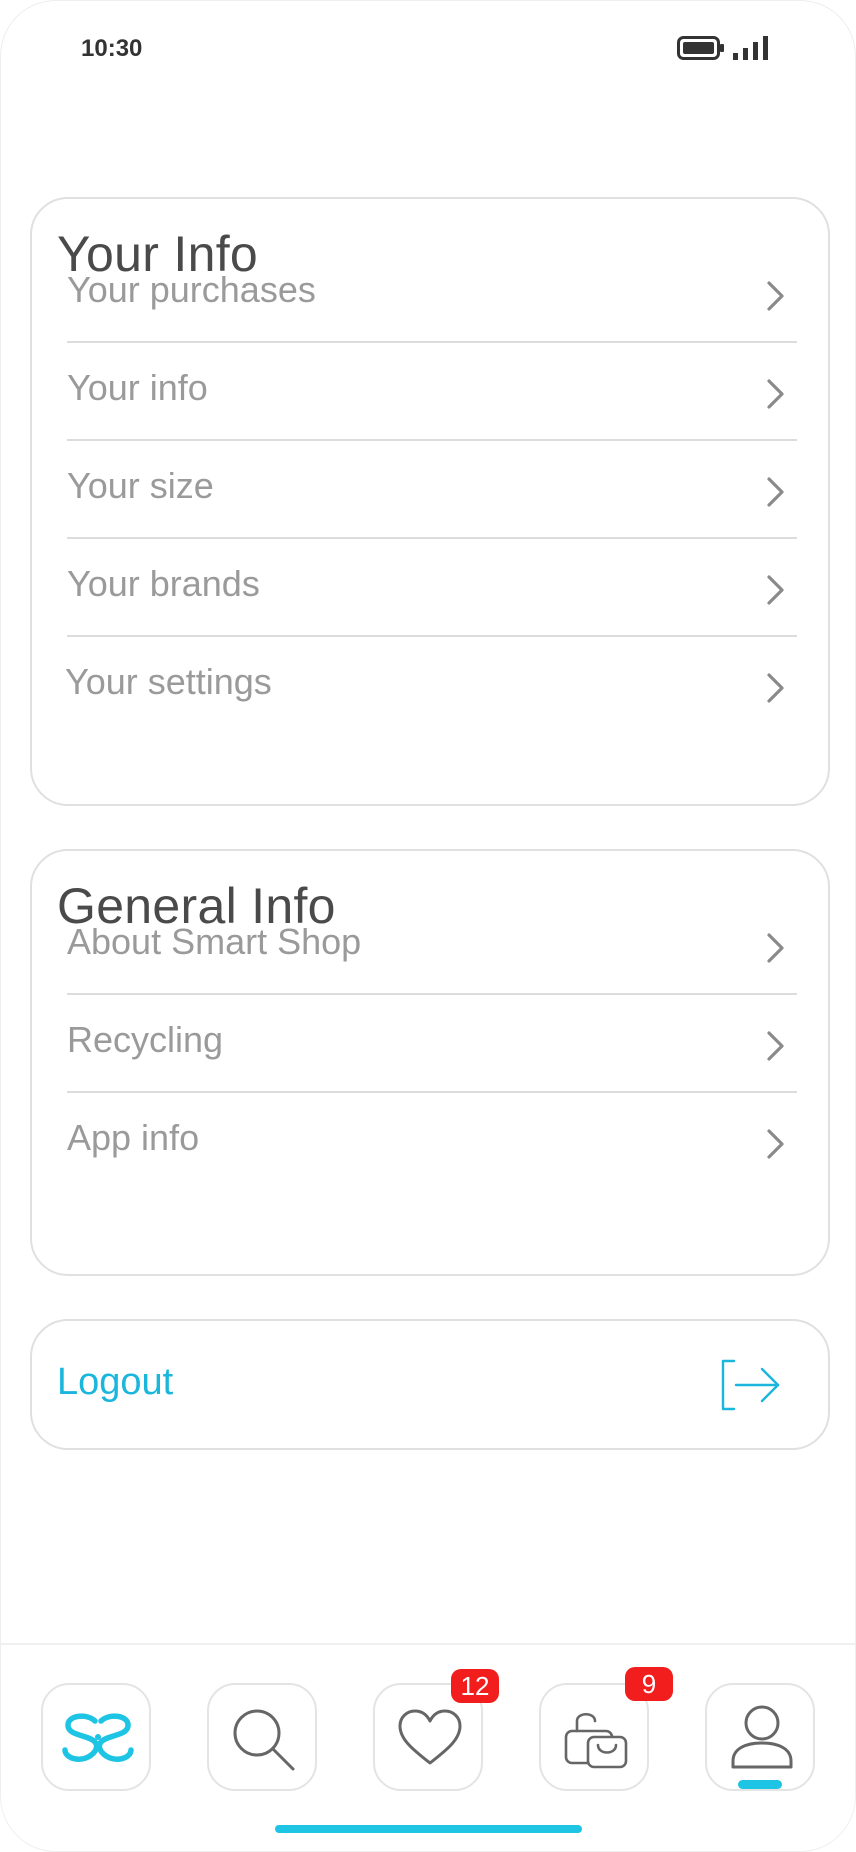  Describe the element at coordinates (430, 686) in the screenshot. I see `menu-item-your-settings: Your settings` at that location.